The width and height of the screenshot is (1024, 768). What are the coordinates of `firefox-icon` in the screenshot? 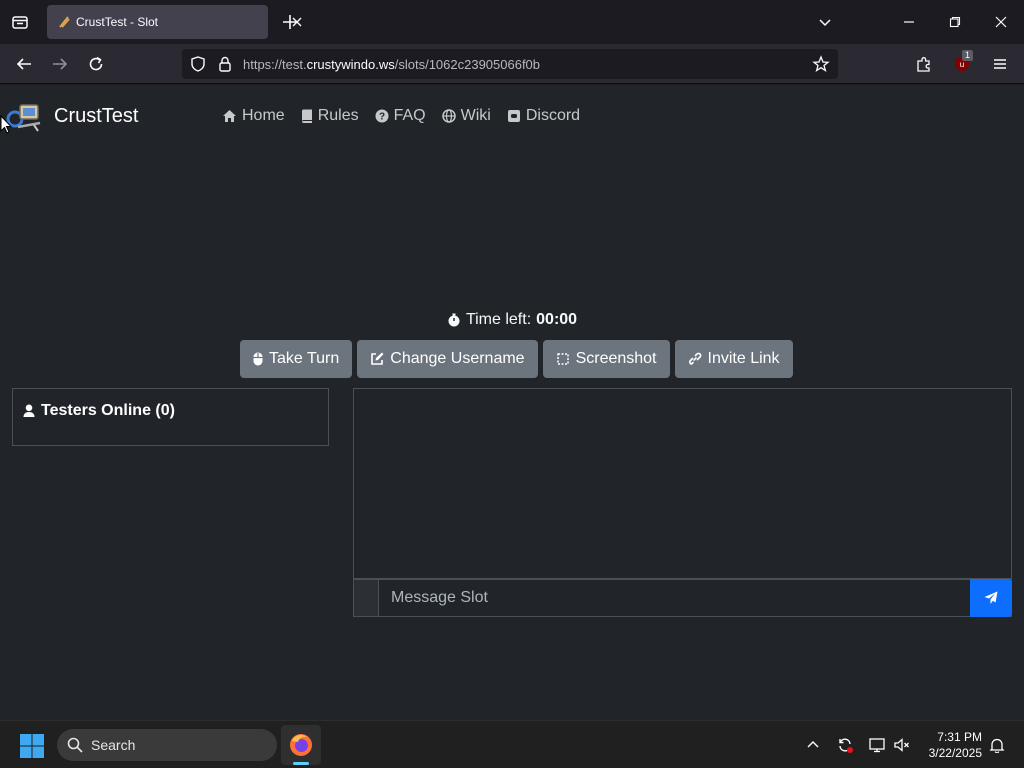 It's located at (301, 745).